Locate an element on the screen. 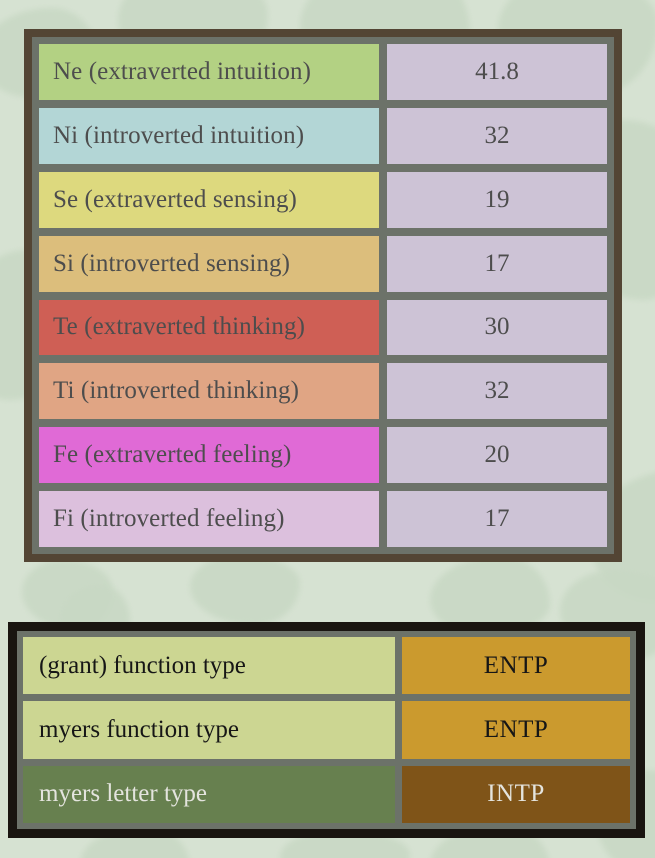 This screenshot has width=655, height=858. table-row: Te (extraverted thinking) 30 is located at coordinates (323, 327).